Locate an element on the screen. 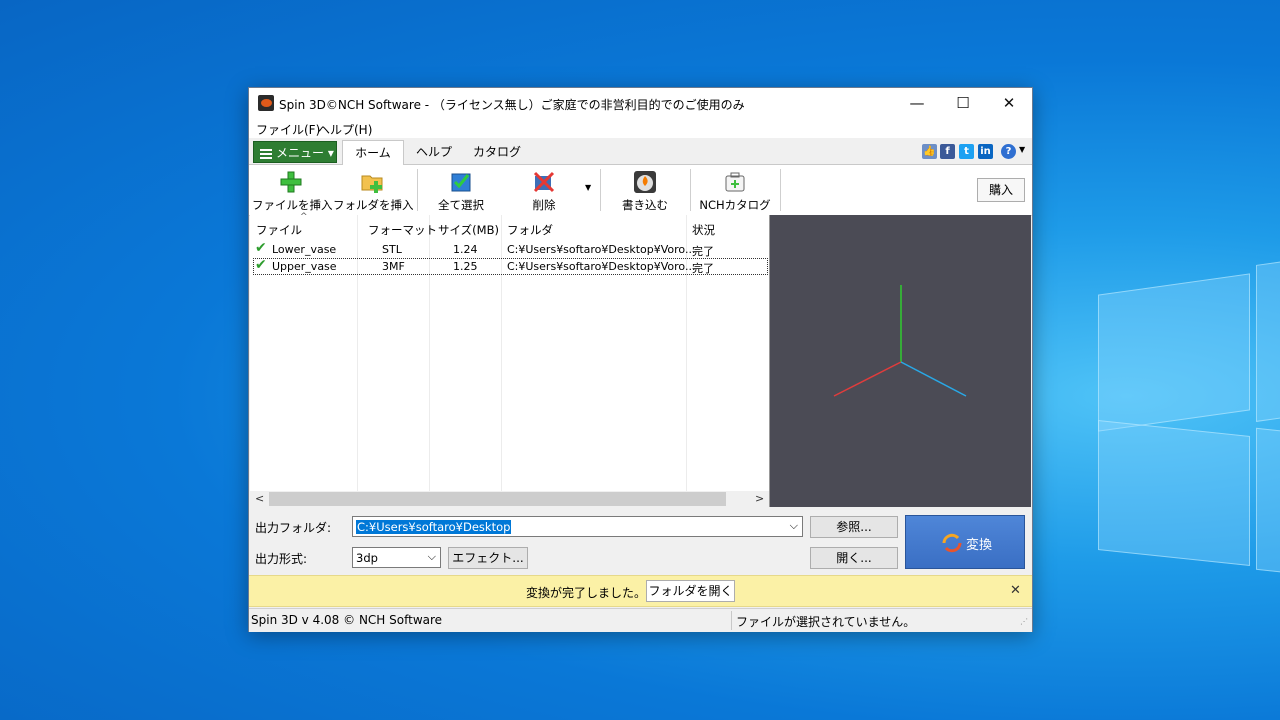 The image size is (1280, 720). delete-icon is located at coordinates (544, 182).